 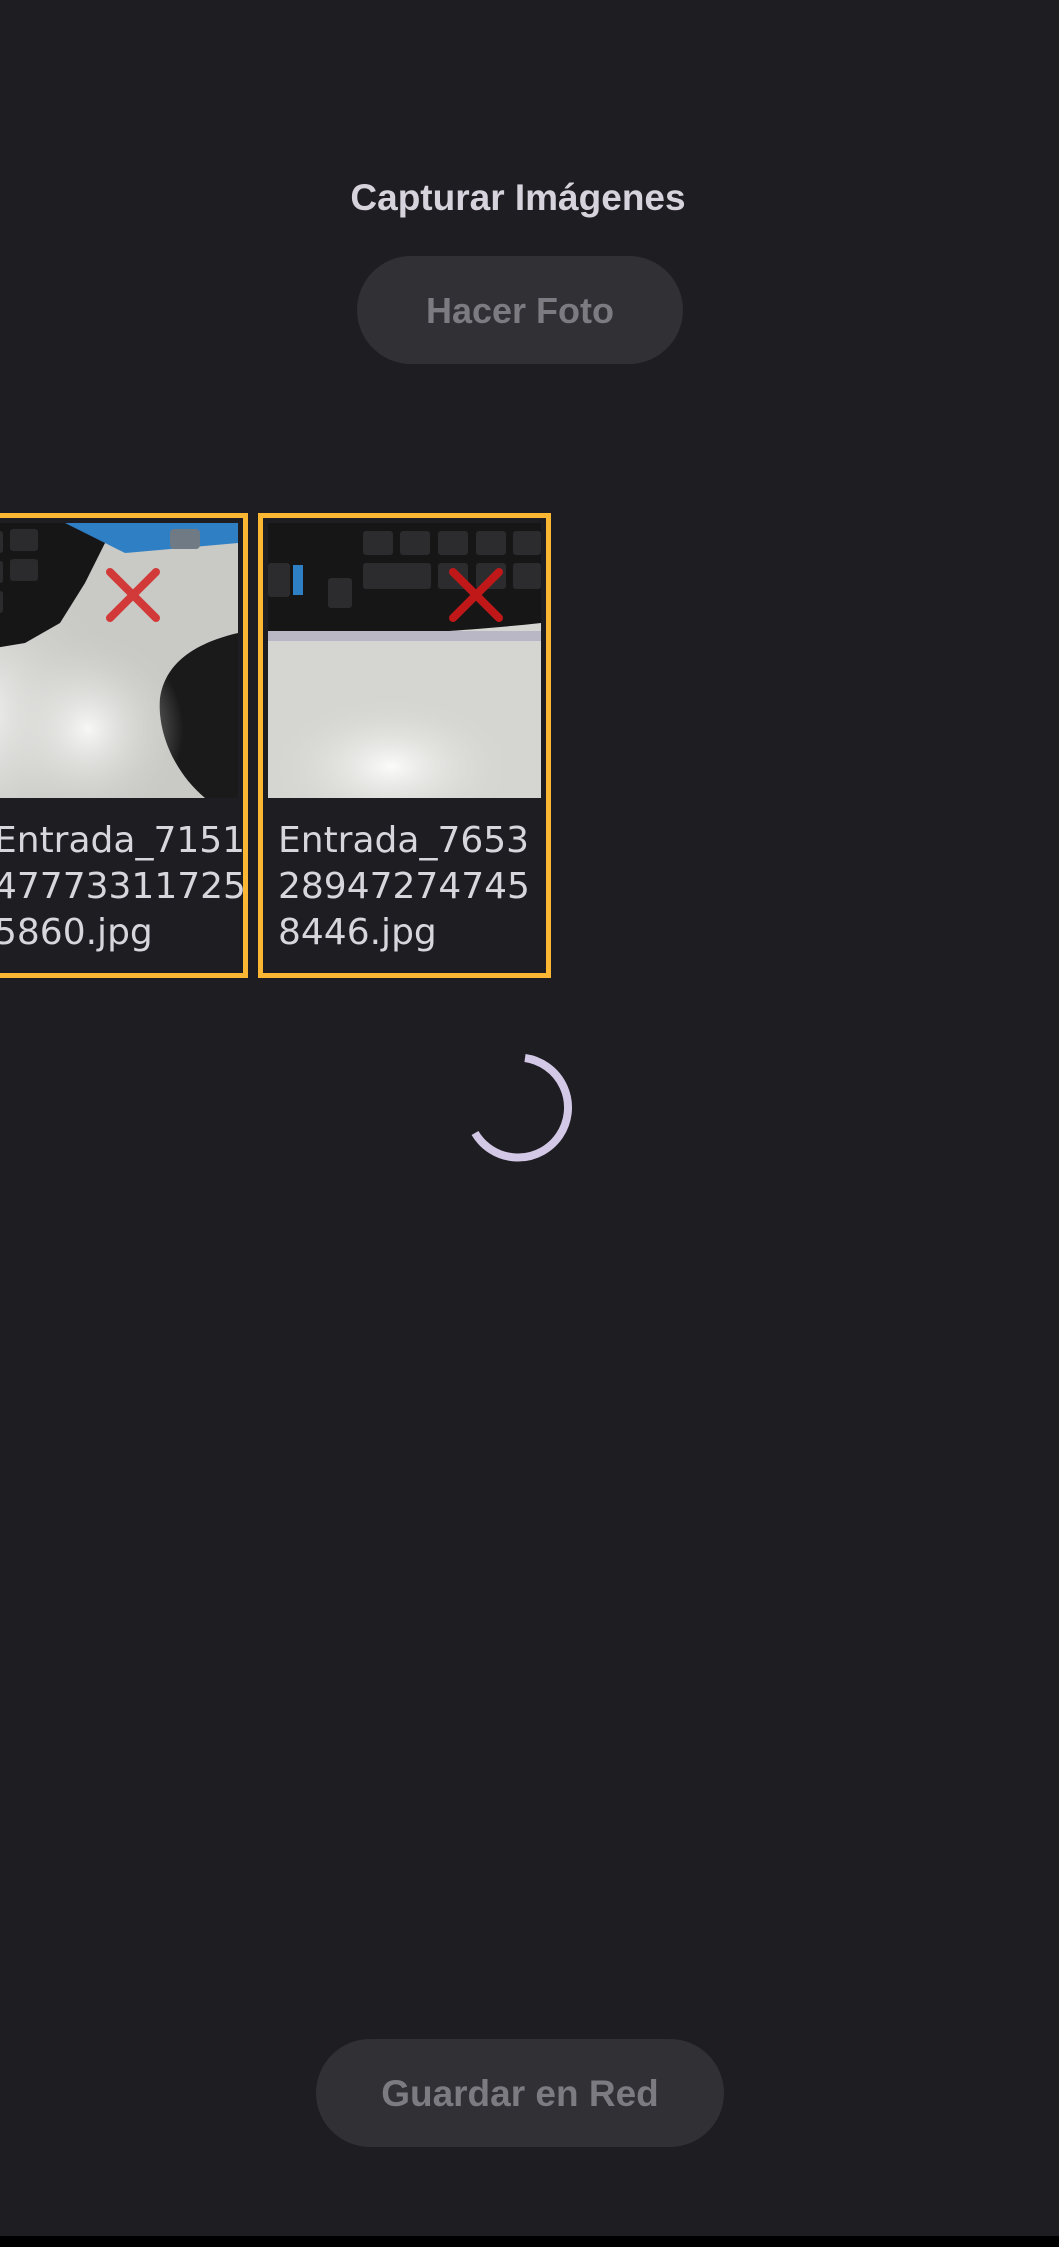 What do you see at coordinates (520, 310) in the screenshot?
I see `take-photo-button: Hacer Foto` at bounding box center [520, 310].